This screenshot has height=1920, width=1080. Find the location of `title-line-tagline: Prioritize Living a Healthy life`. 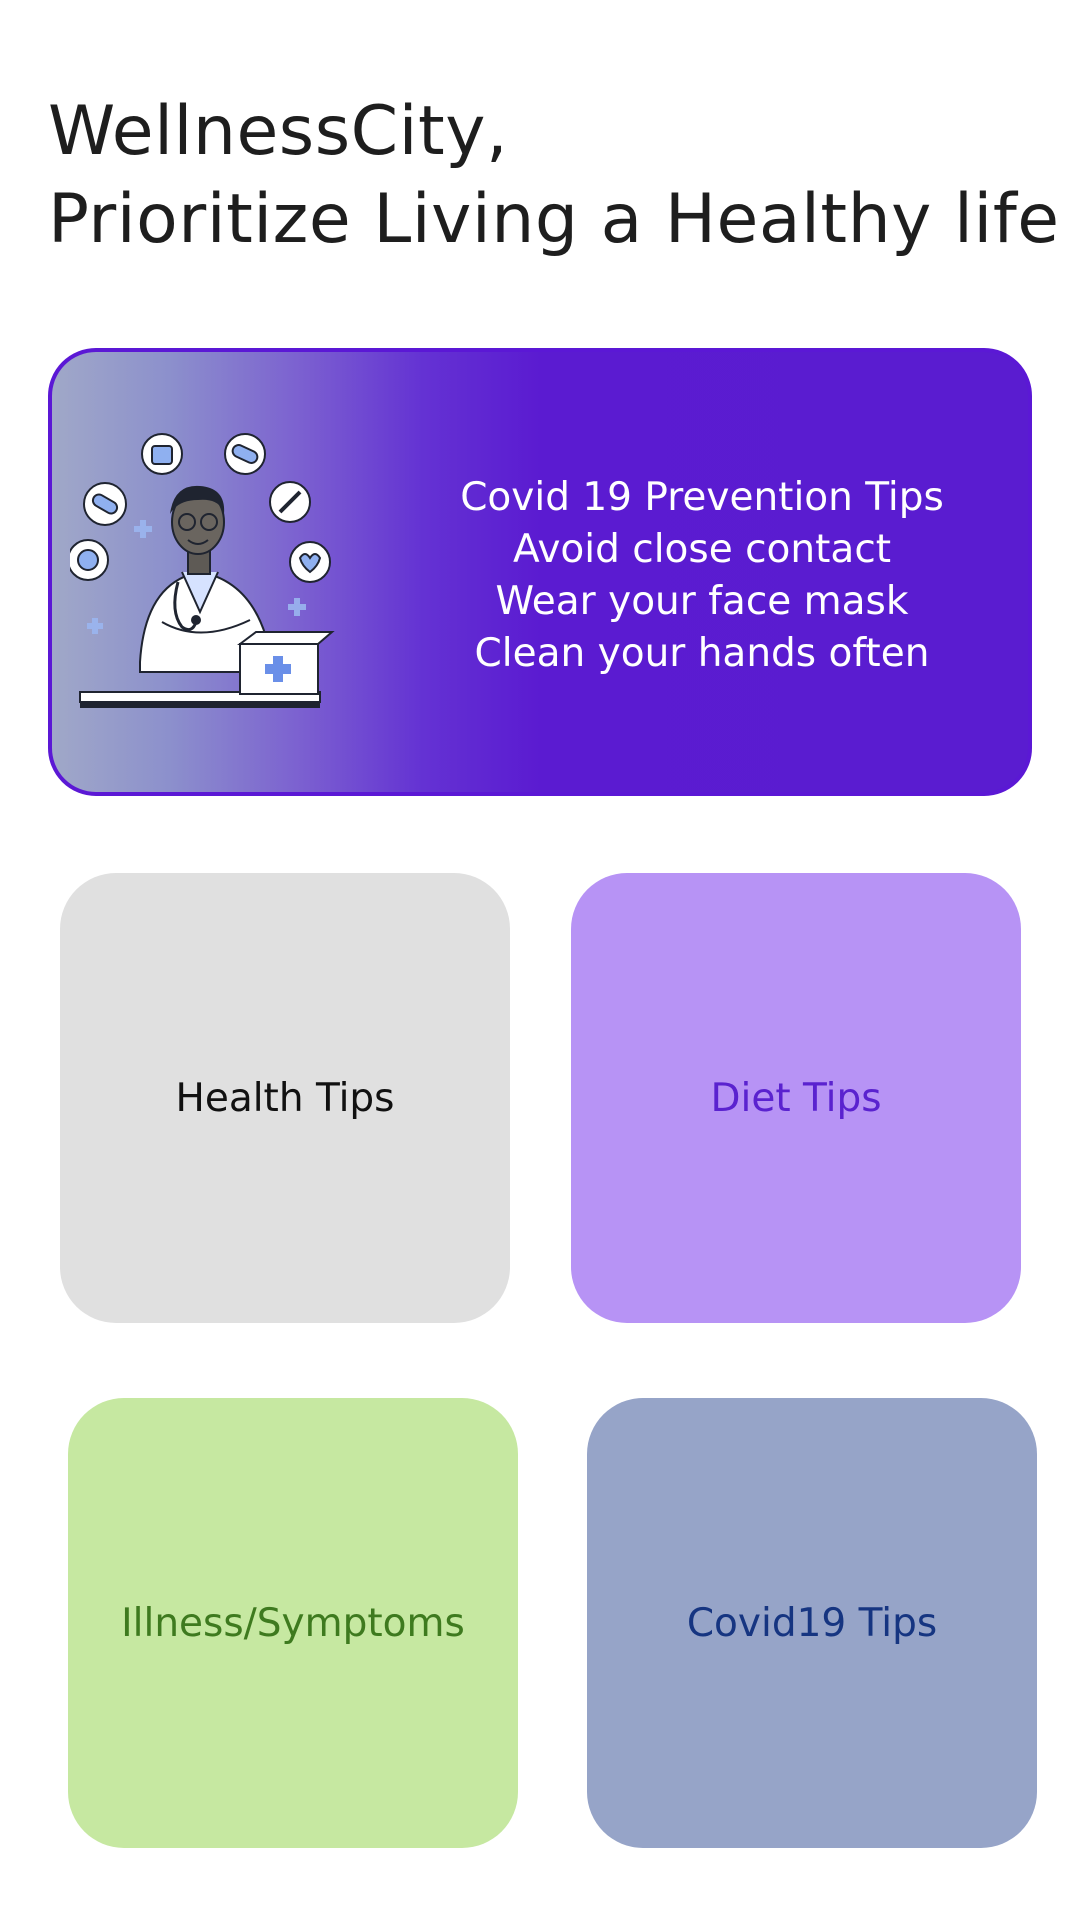

title-line-tagline: Prioritize Living a Healthy life is located at coordinates (554, 219).